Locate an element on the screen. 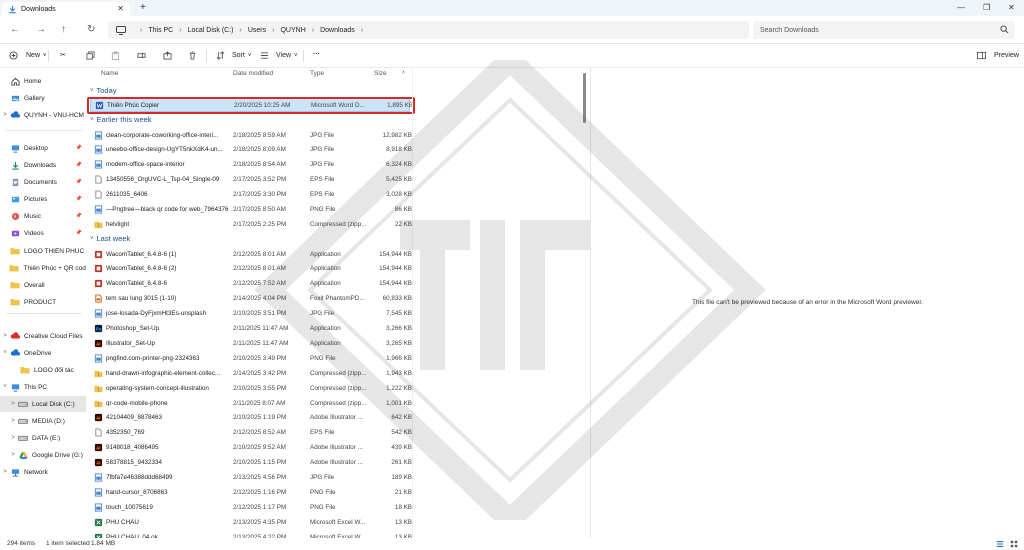 The image size is (1024, 550). paste-icon is located at coordinates (117, 55).